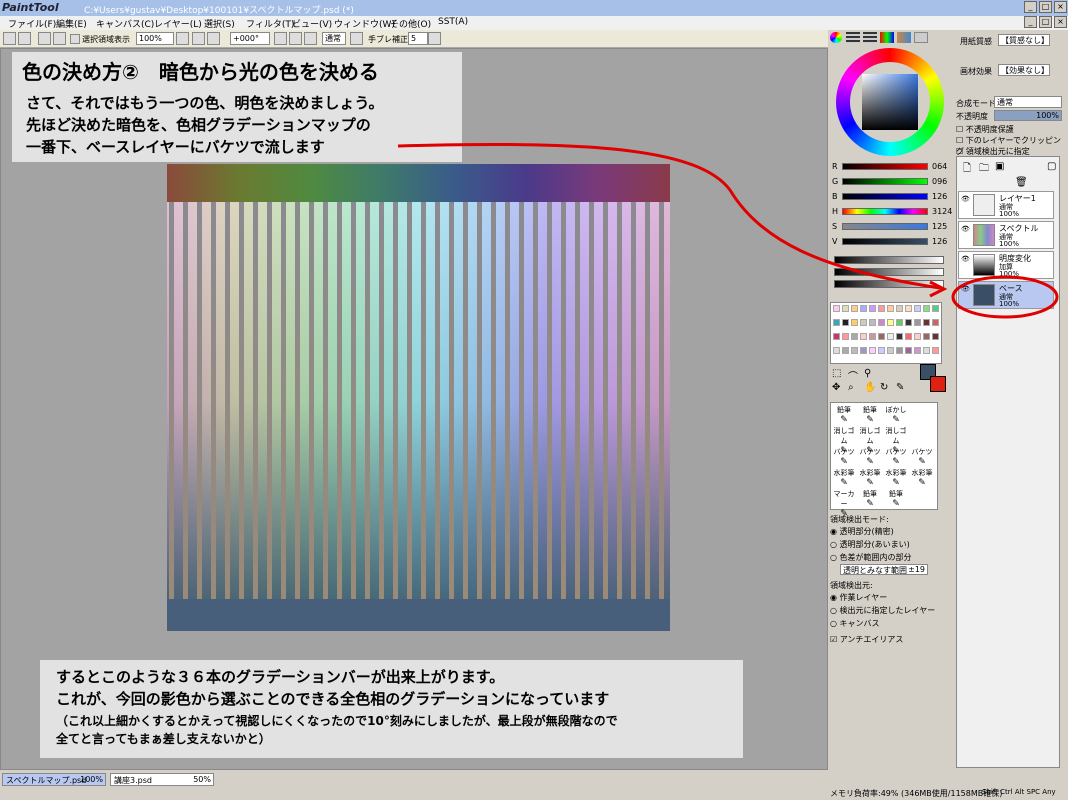 This screenshot has height=800, width=1068. Describe the element at coordinates (1030, 7) in the screenshot. I see `minimize-button: _` at that location.